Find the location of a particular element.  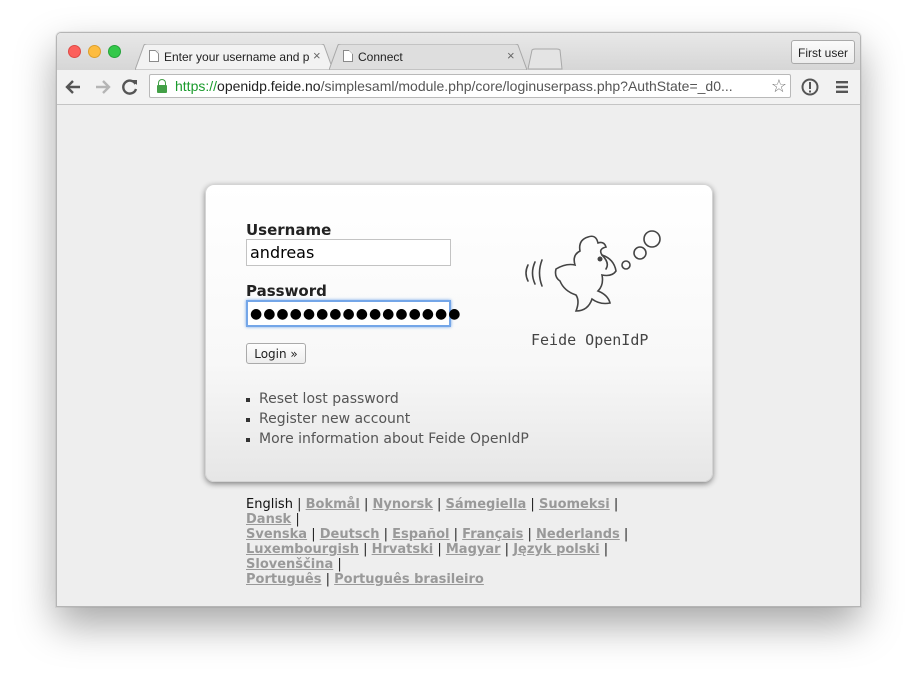

password-label: Password is located at coordinates (286, 291).